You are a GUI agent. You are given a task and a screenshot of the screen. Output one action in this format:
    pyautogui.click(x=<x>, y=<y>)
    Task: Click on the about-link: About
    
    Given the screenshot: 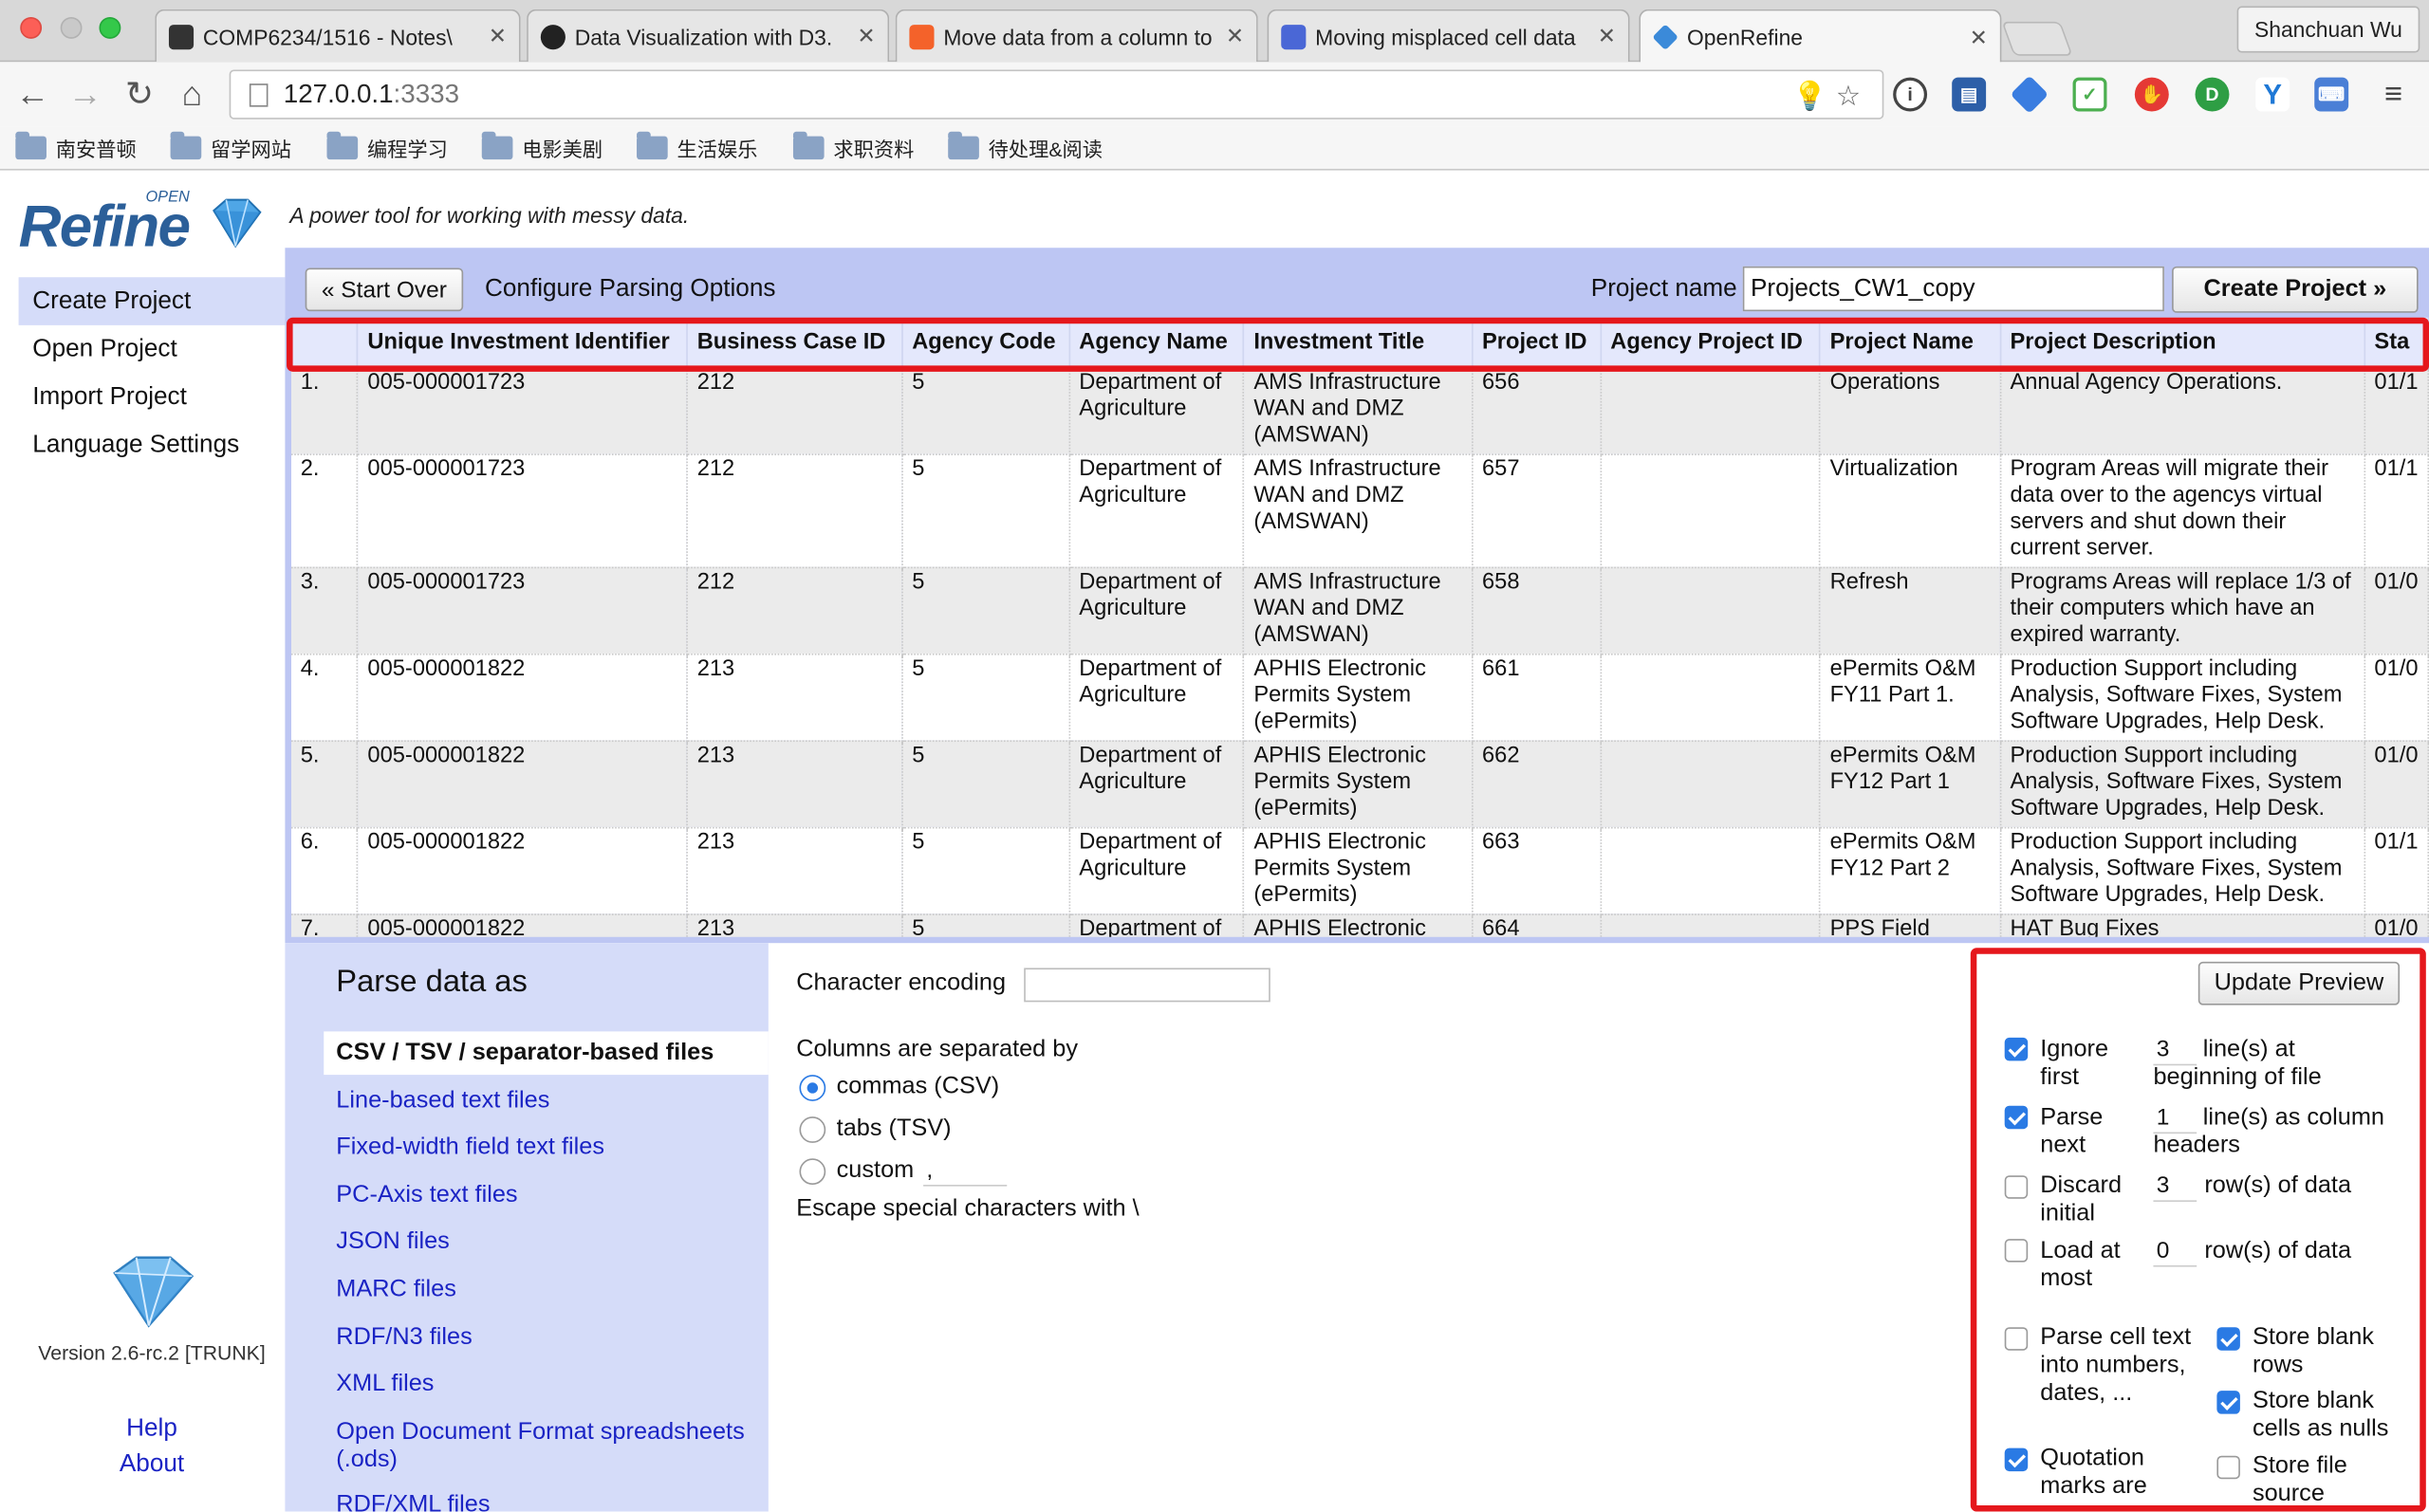 What is the action you would take?
    pyautogui.click(x=152, y=1465)
    